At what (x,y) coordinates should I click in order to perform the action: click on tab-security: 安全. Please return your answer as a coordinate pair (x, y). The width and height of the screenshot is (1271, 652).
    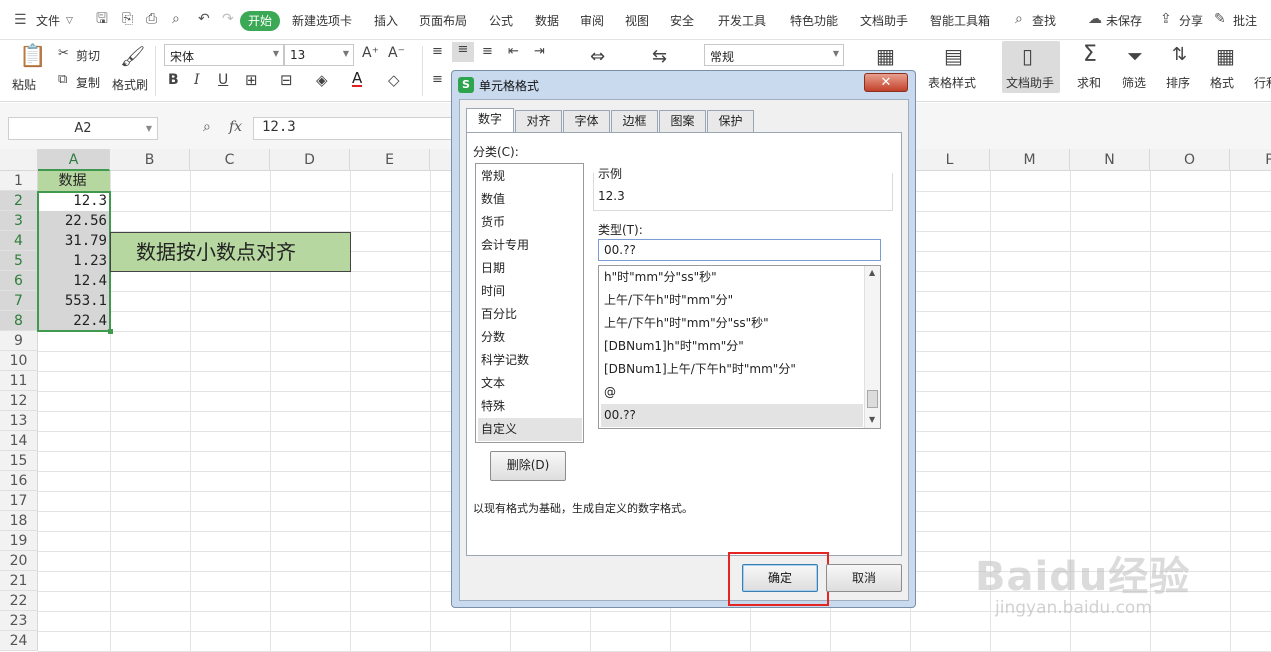
    Looking at the image, I should click on (682, 20).